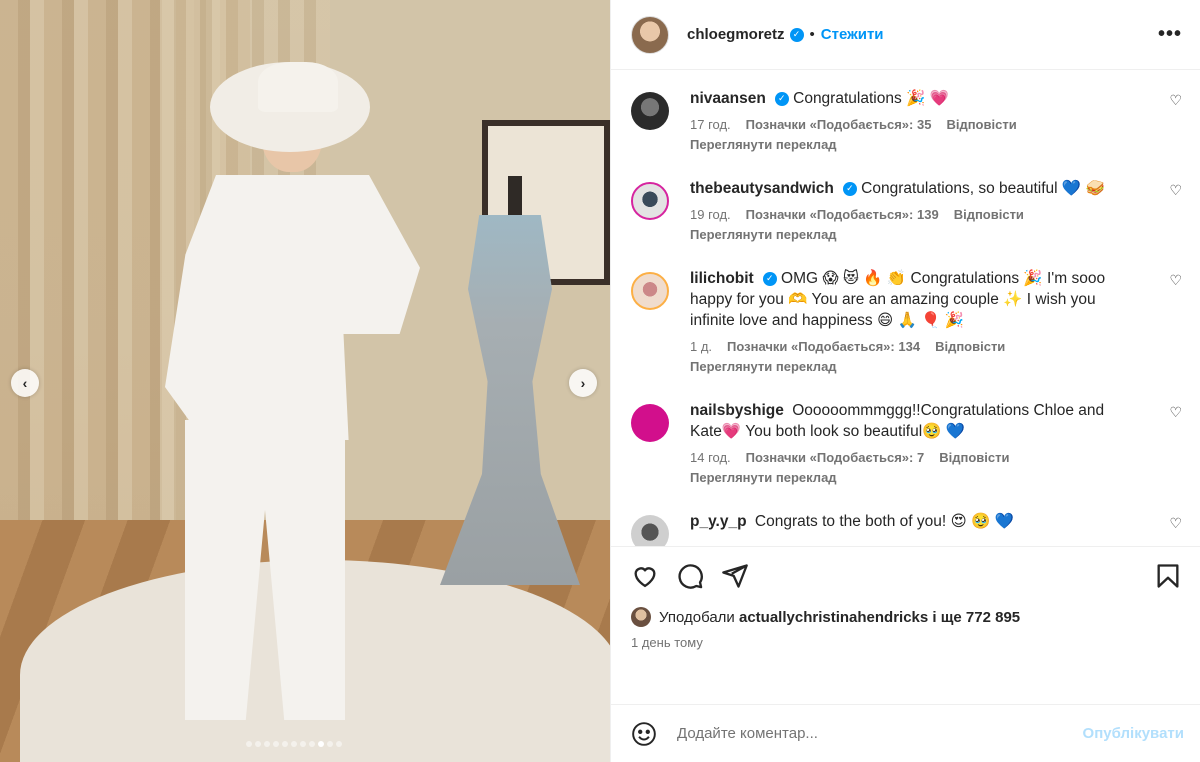  Describe the element at coordinates (644, 734) in the screenshot. I see `smile-icon` at that location.